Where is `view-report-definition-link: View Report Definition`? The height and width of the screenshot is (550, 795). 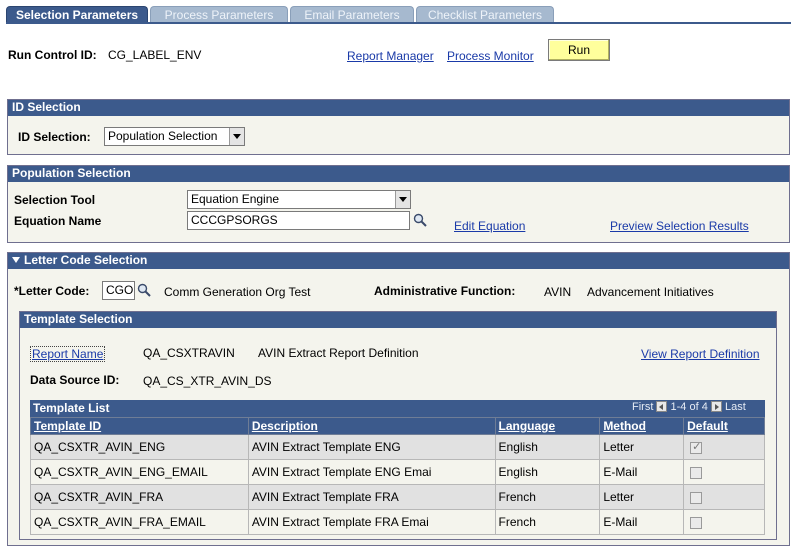
view-report-definition-link: View Report Definition is located at coordinates (700, 354).